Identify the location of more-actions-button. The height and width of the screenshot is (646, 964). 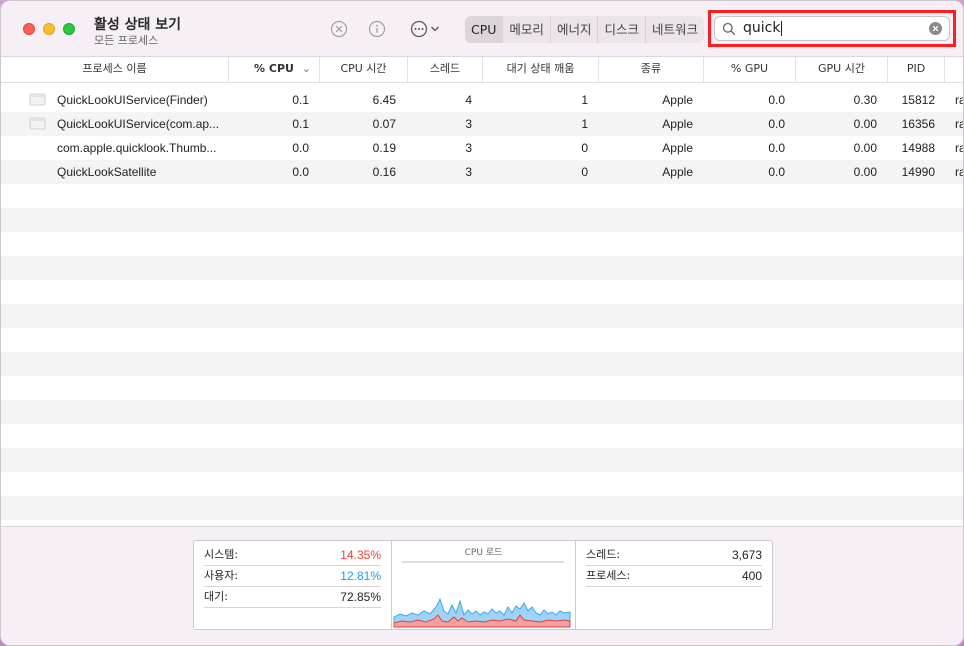
(425, 29).